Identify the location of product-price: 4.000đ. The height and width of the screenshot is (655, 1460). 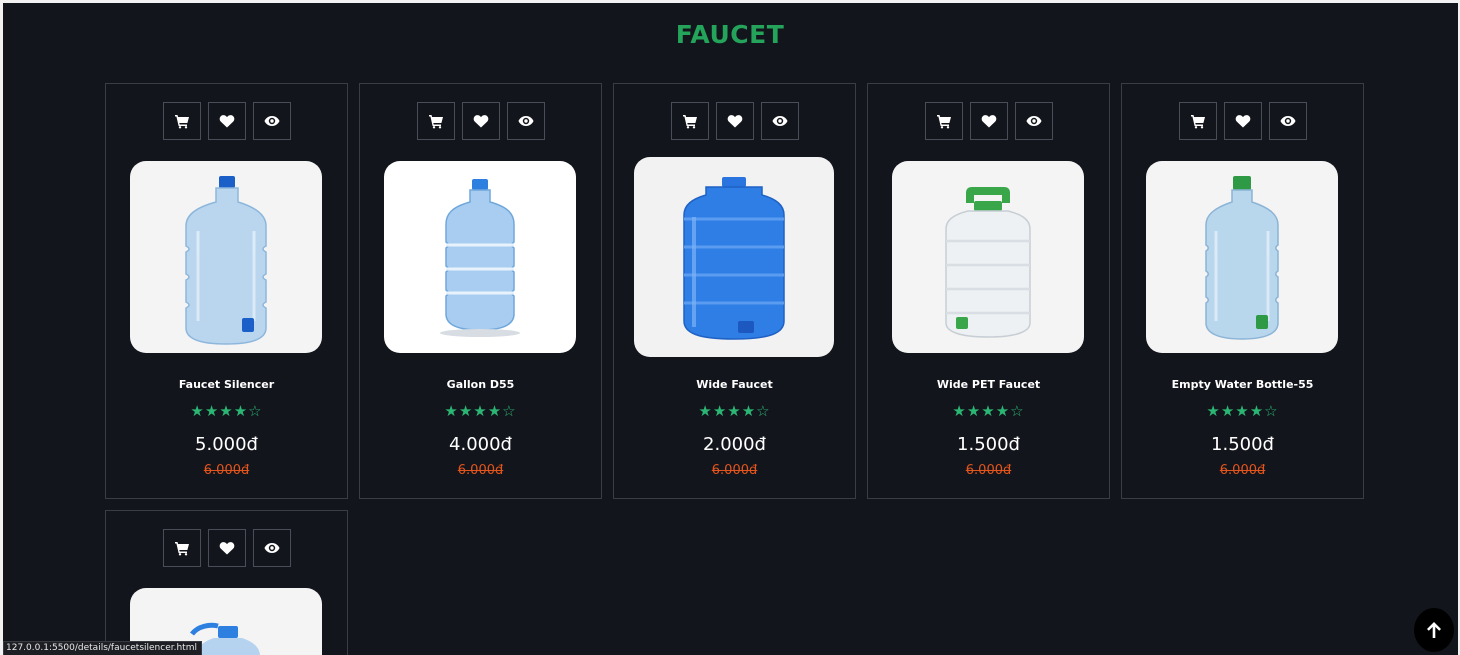
(480, 444).